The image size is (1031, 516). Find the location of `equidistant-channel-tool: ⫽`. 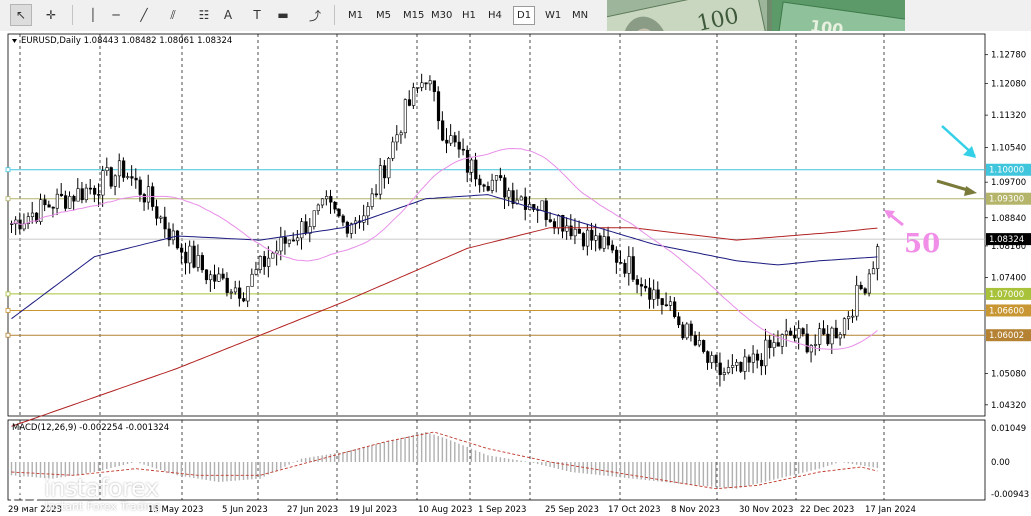

equidistant-channel-tool: ⫽ is located at coordinates (173, 15).